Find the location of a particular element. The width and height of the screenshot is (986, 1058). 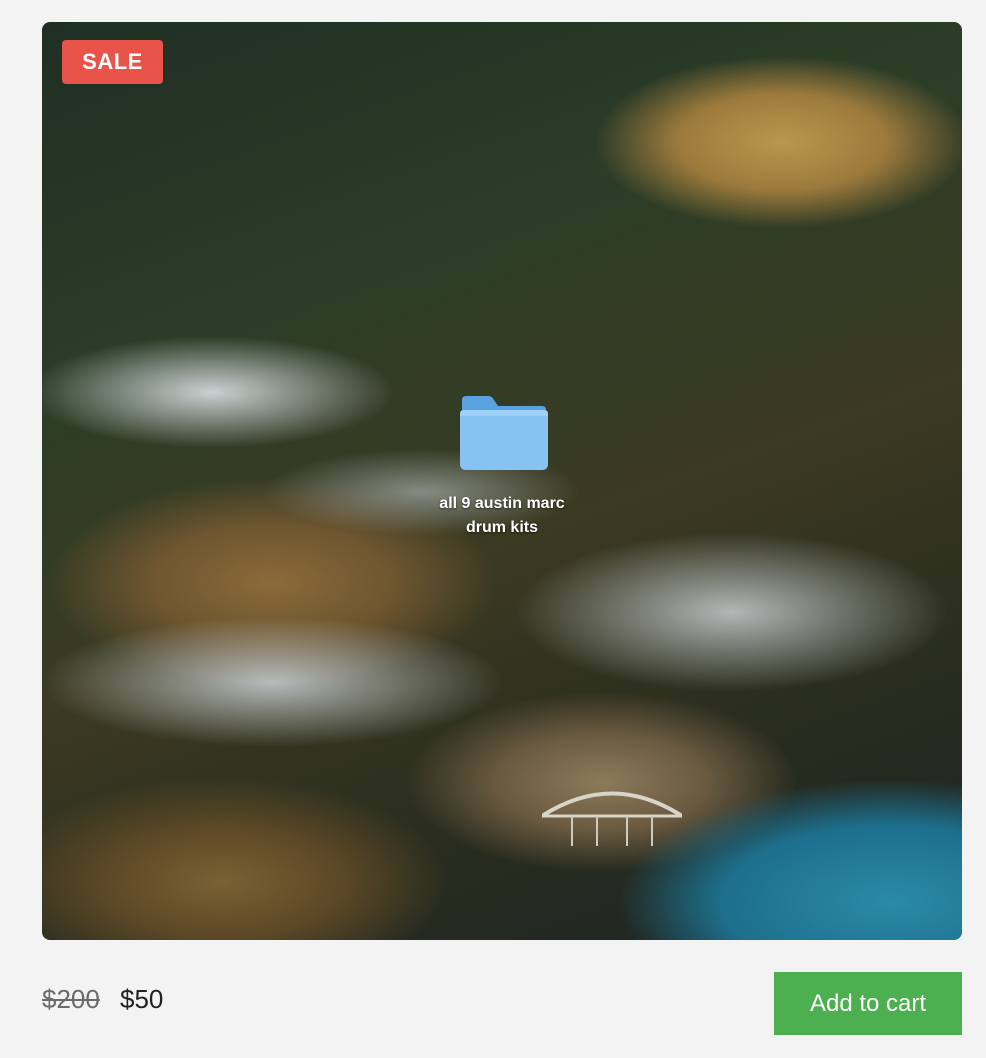

price-row: $200 $50 Add to cart is located at coordinates (502, 1004).